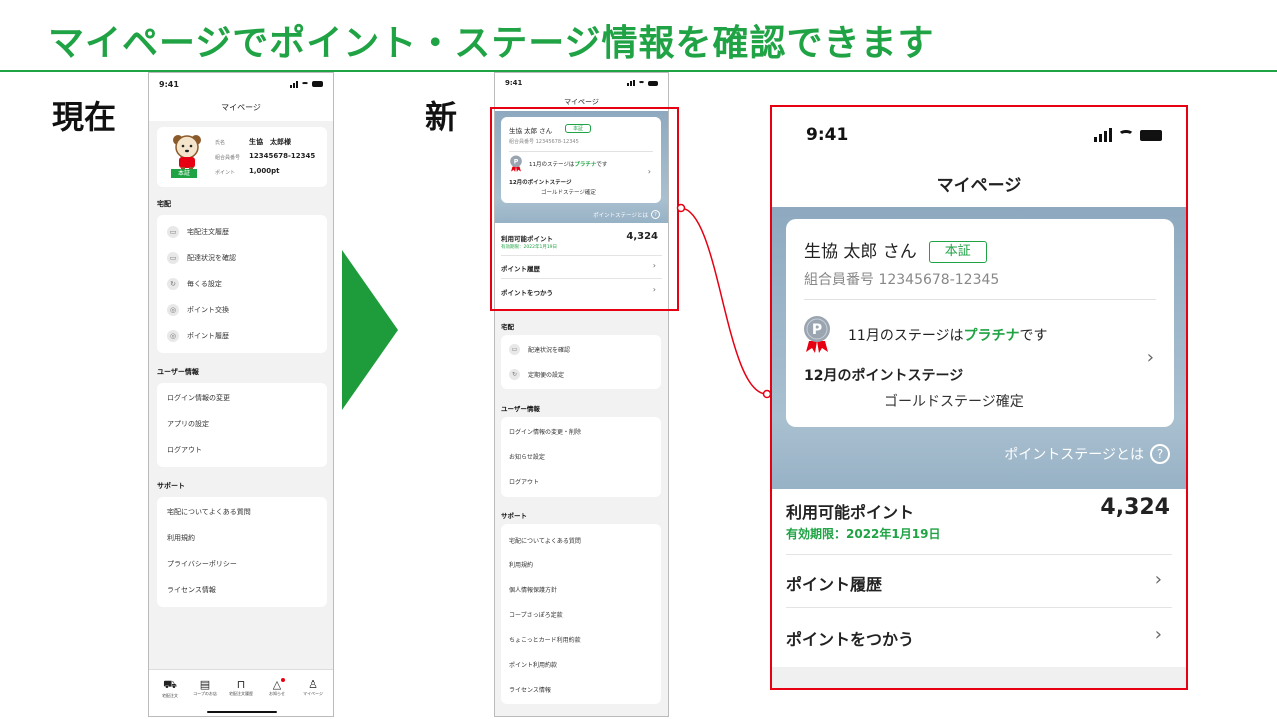 This screenshot has width=1277, height=719. Describe the element at coordinates (1151, 135) in the screenshot. I see `battery-icon` at that location.